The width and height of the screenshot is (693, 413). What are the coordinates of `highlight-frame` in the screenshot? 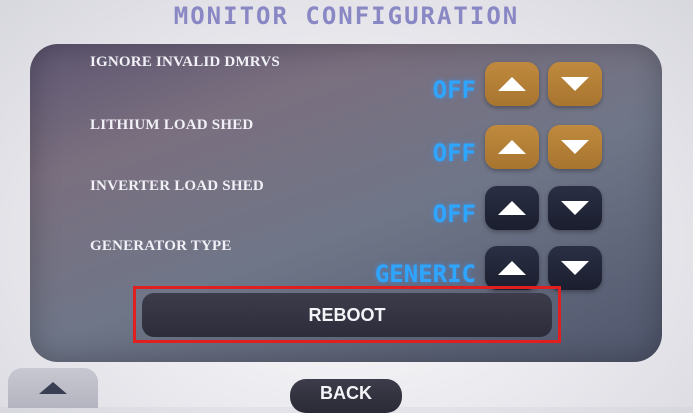 It's located at (347, 314).